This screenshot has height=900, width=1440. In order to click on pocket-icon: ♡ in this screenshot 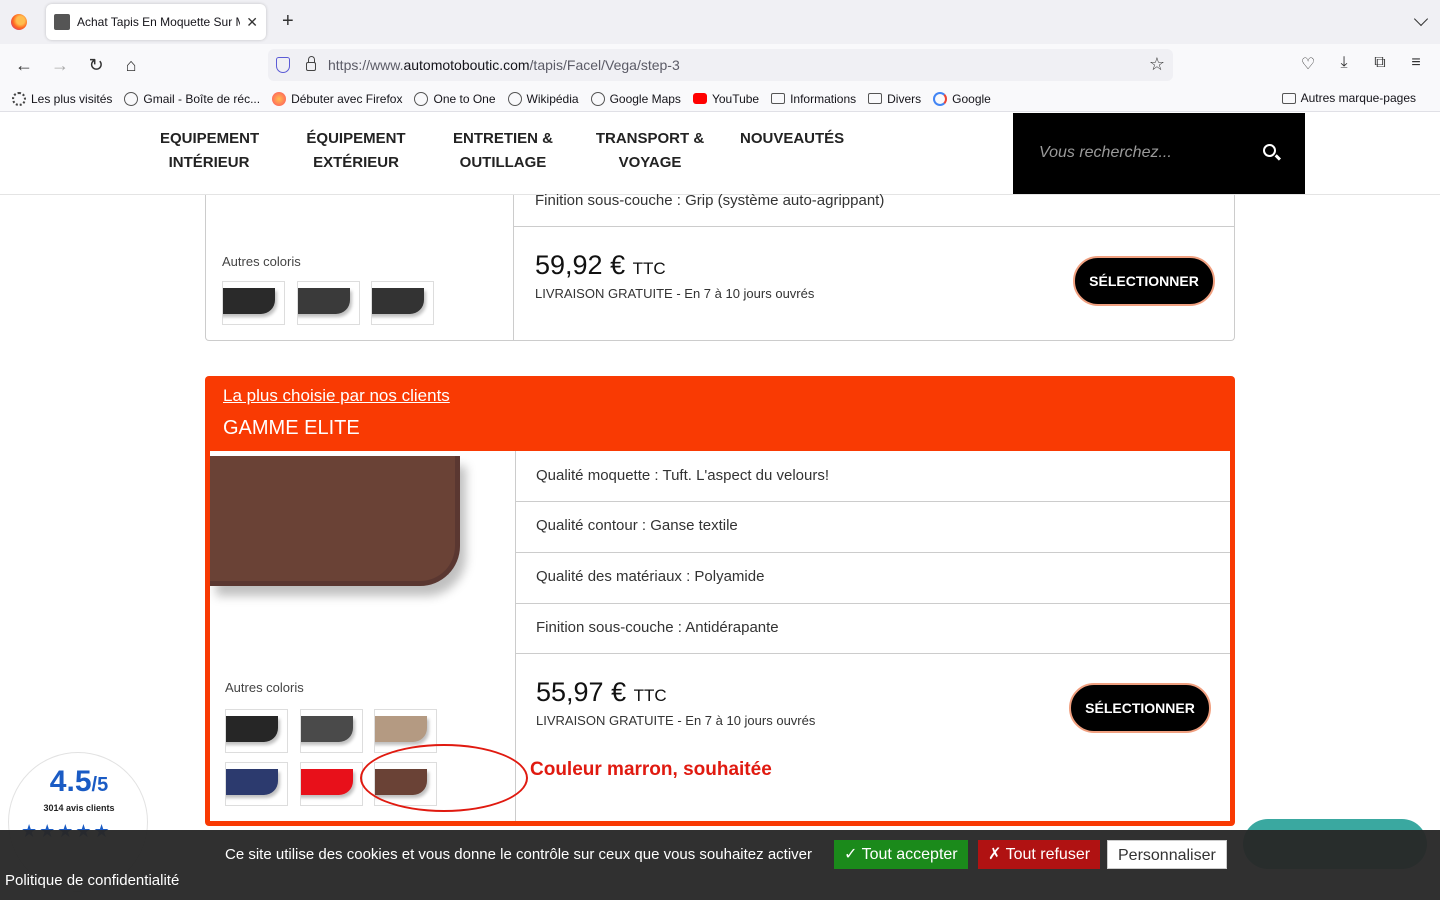, I will do `click(1308, 64)`.